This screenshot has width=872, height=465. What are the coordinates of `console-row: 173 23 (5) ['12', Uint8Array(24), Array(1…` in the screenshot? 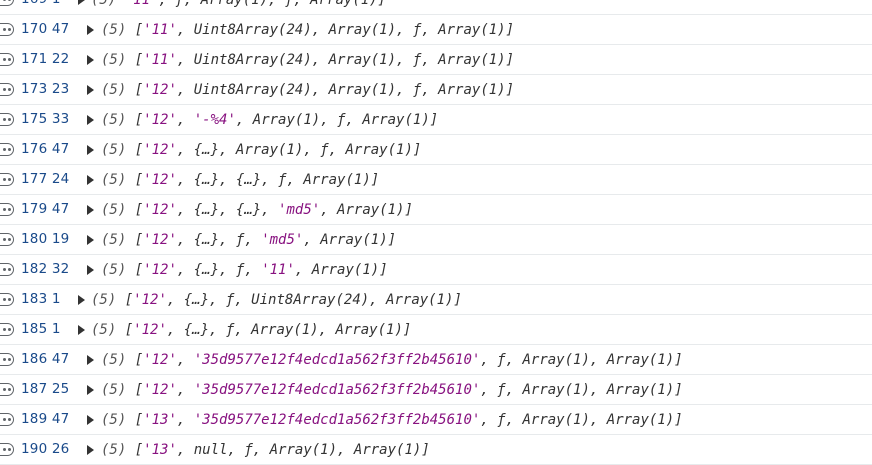 It's located at (436, 90).